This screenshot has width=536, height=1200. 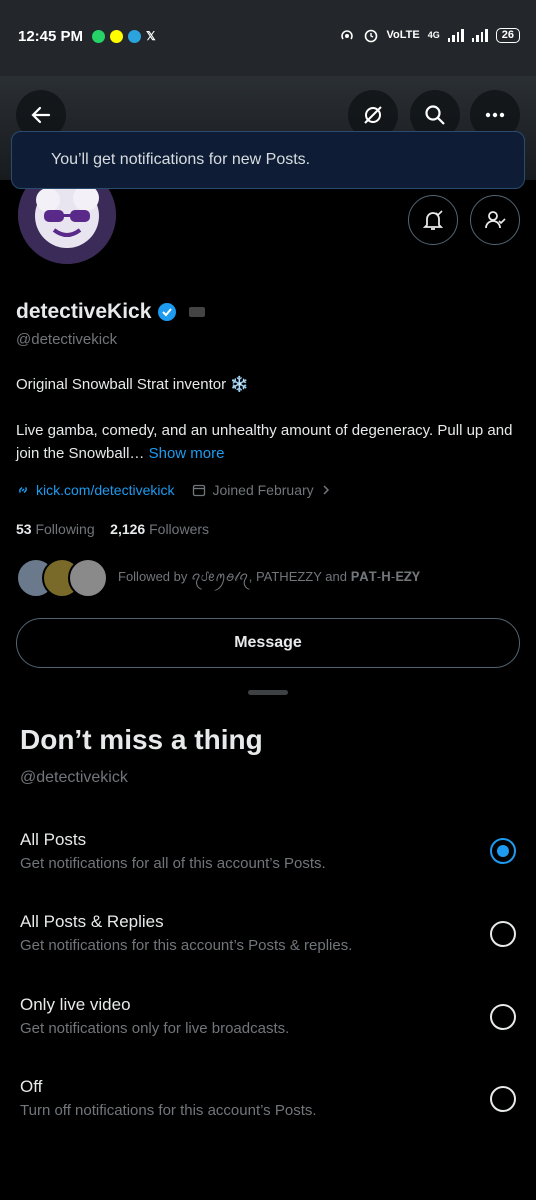 What do you see at coordinates (124, 36) in the screenshot?
I see `status-app-icons: 𝕏` at bounding box center [124, 36].